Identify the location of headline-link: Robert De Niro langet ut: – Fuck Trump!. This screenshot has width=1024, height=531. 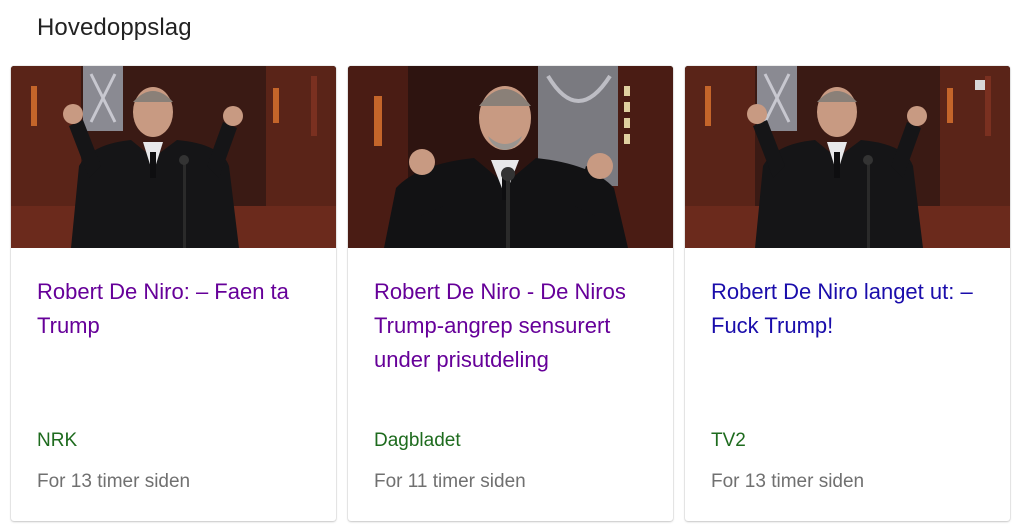
(851, 309).